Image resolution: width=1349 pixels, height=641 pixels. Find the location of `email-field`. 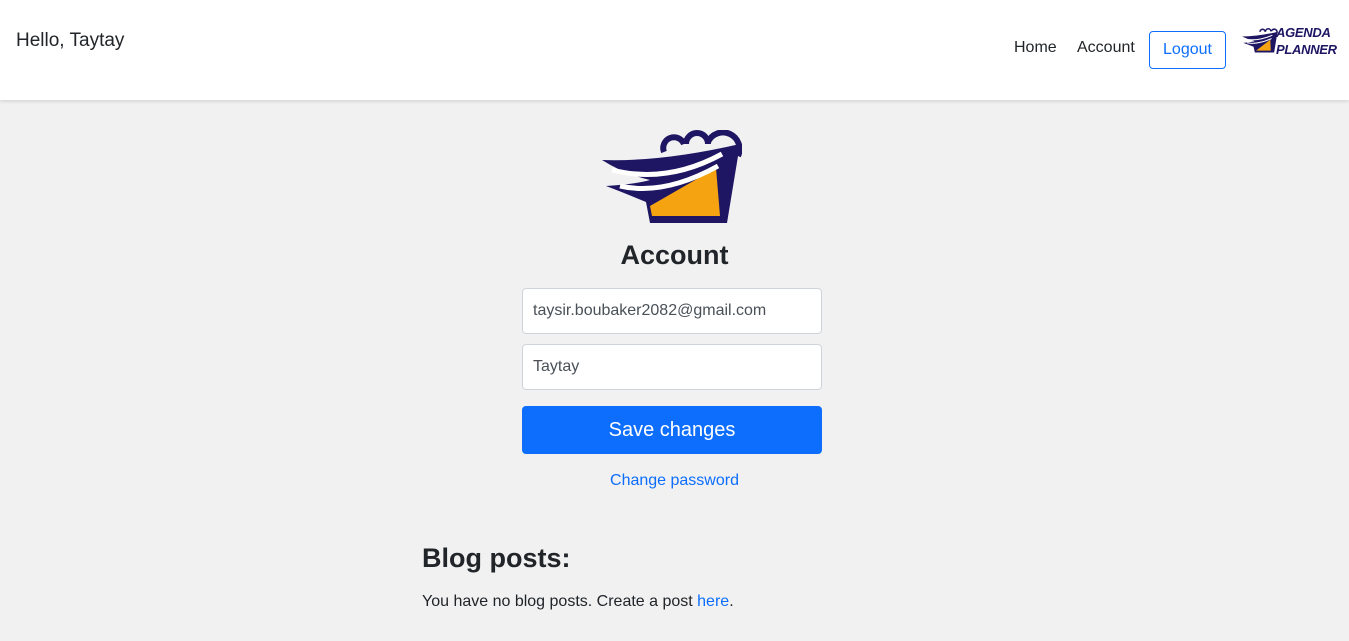

email-field is located at coordinates (672, 311).